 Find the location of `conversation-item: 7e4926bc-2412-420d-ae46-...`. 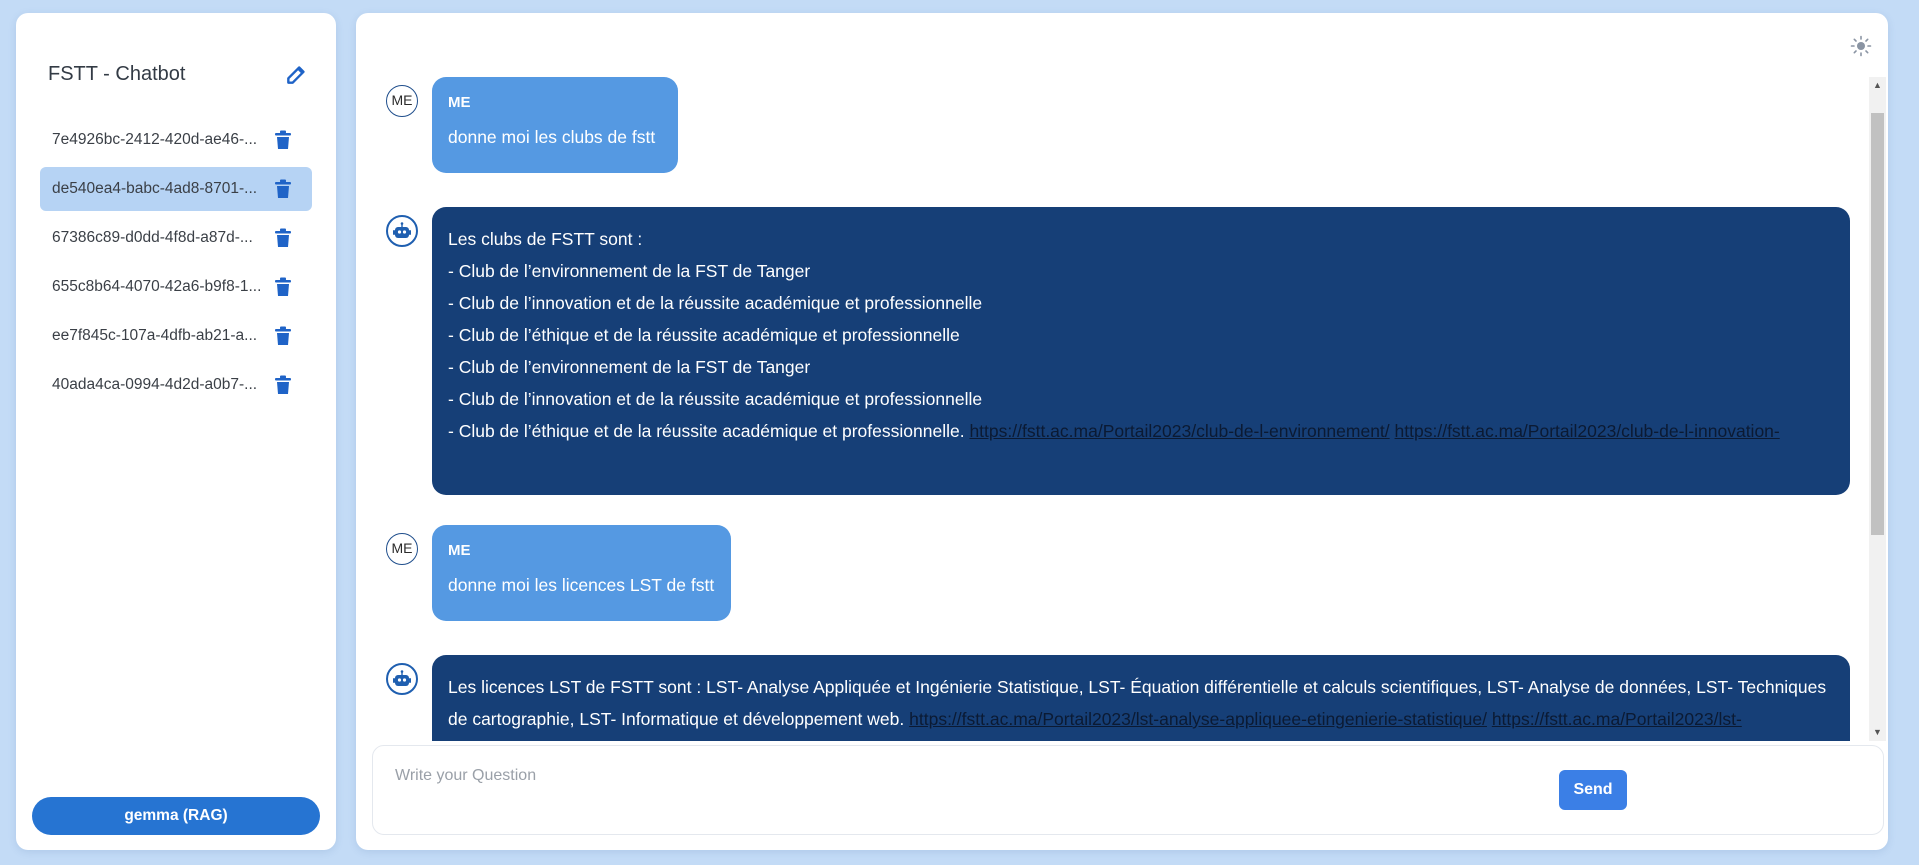

conversation-item: 7e4926bc-2412-420d-ae46-... is located at coordinates (176, 140).